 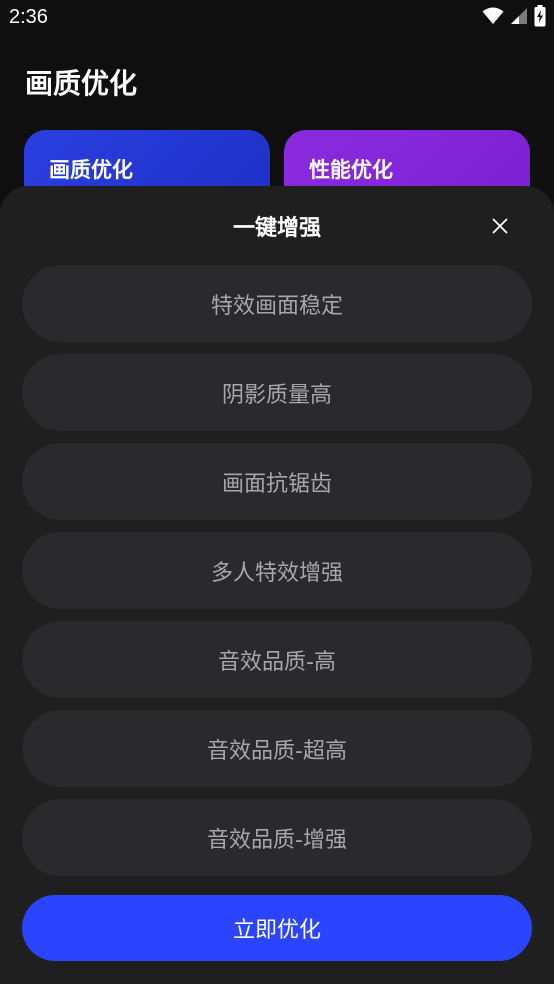 I want to click on option-anti-aliasing: 画面抗锯齿, so click(x=277, y=481).